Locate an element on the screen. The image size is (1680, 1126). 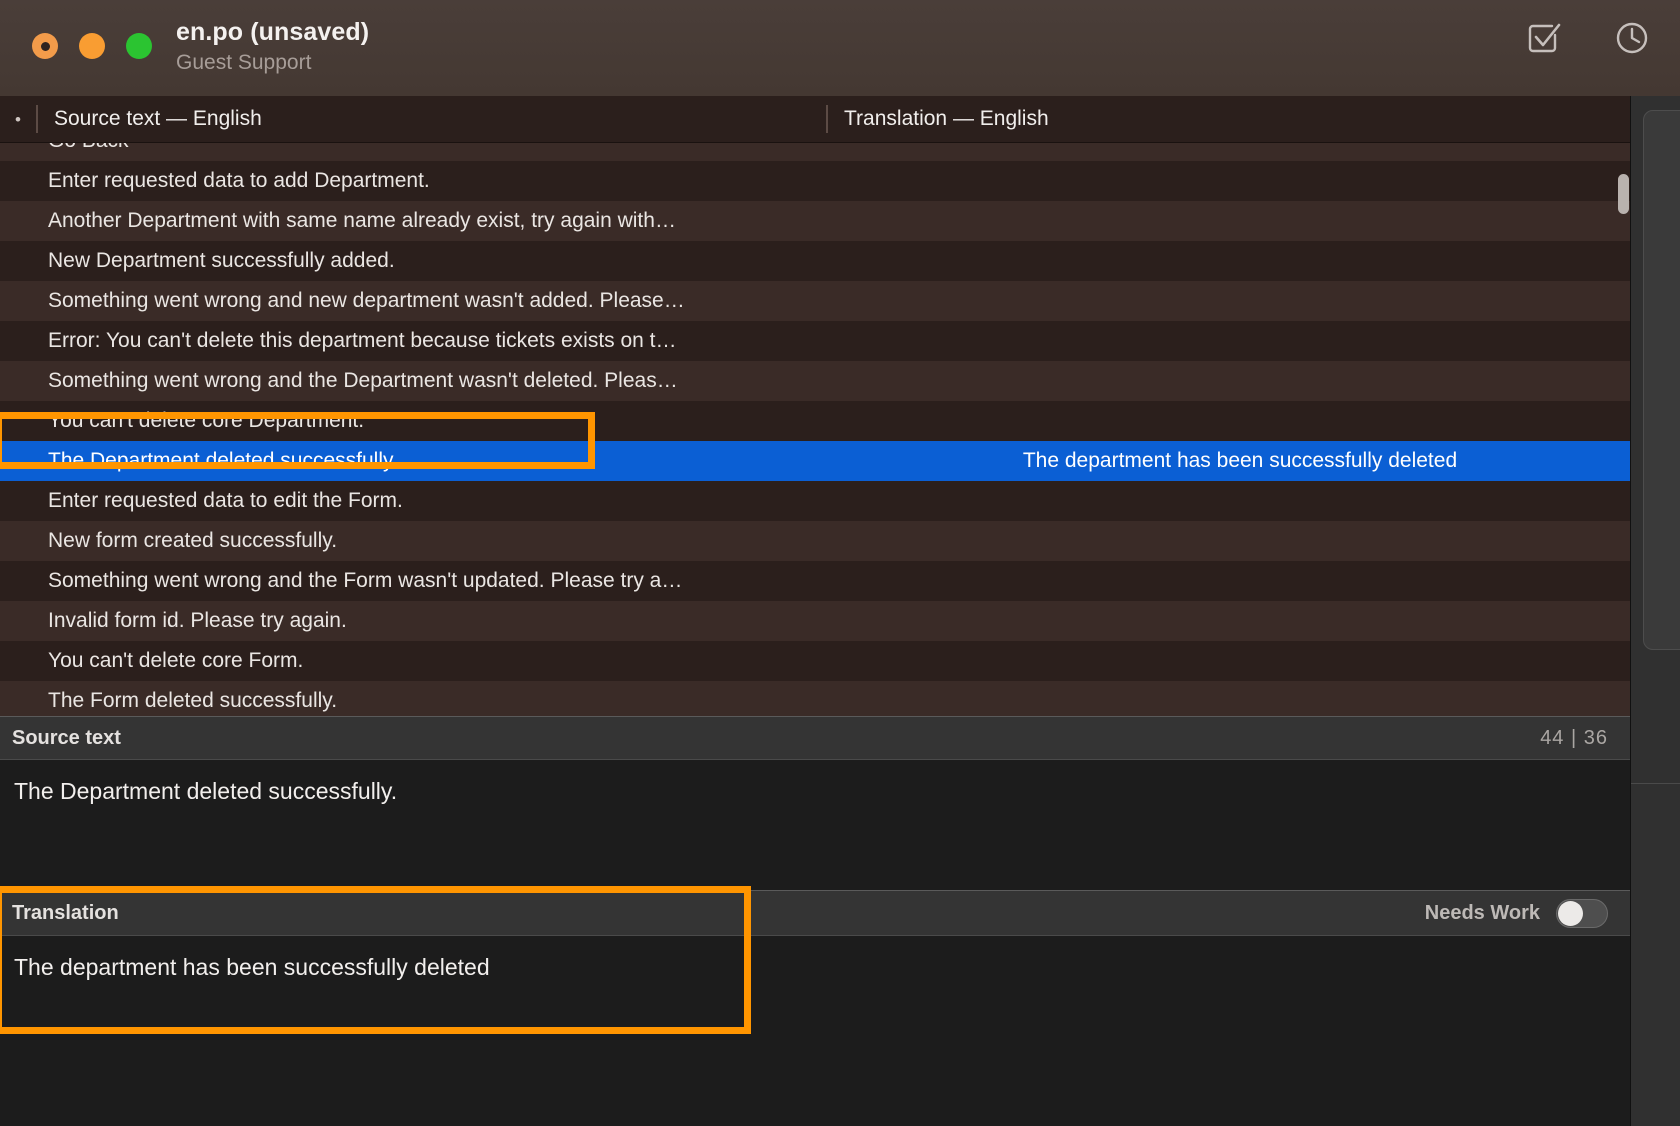
right-sidebar is located at coordinates (1655, 611).